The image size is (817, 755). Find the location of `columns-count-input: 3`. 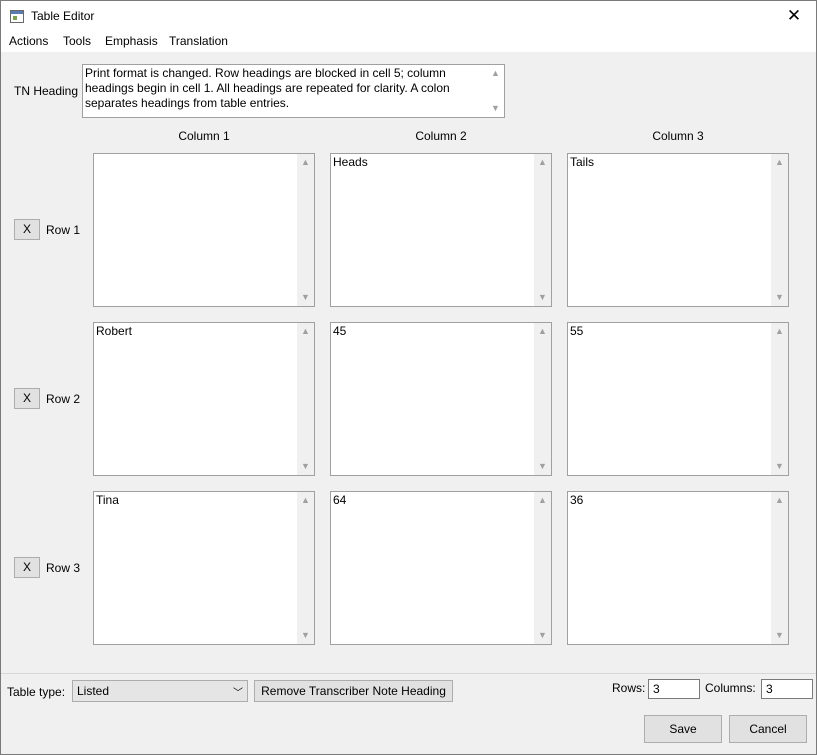

columns-count-input: 3 is located at coordinates (787, 689).